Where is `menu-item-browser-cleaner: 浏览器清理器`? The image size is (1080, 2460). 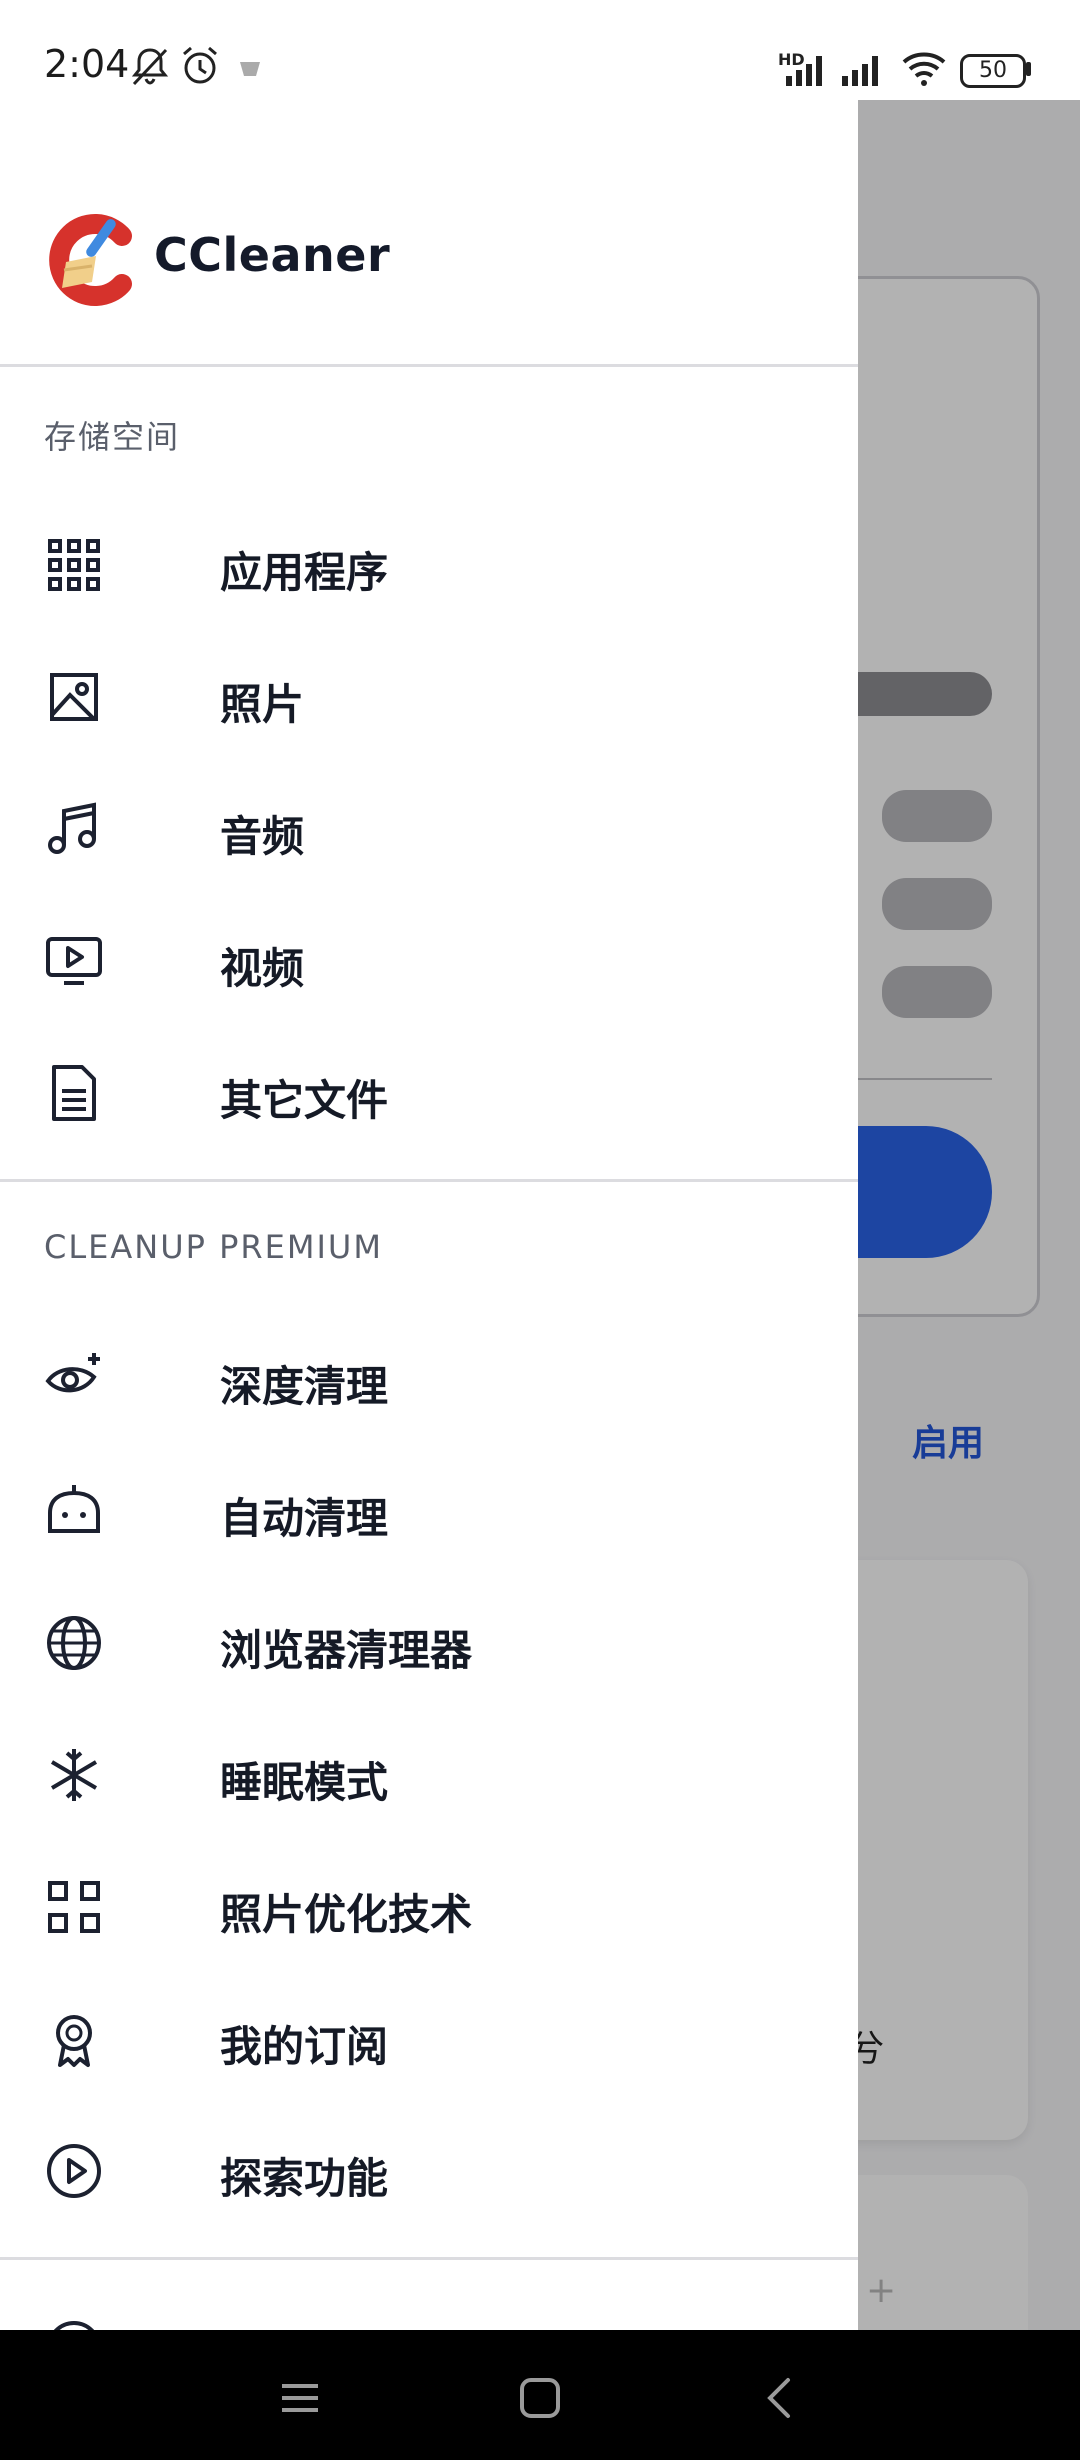
menu-item-browser-cleaner: 浏览器清理器 is located at coordinates (429, 1643).